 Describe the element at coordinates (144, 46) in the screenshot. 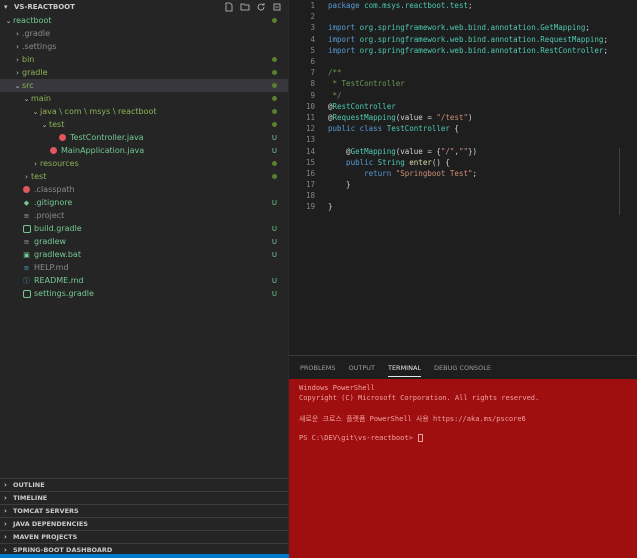

I see `tree-item-settings: › .settings` at that location.